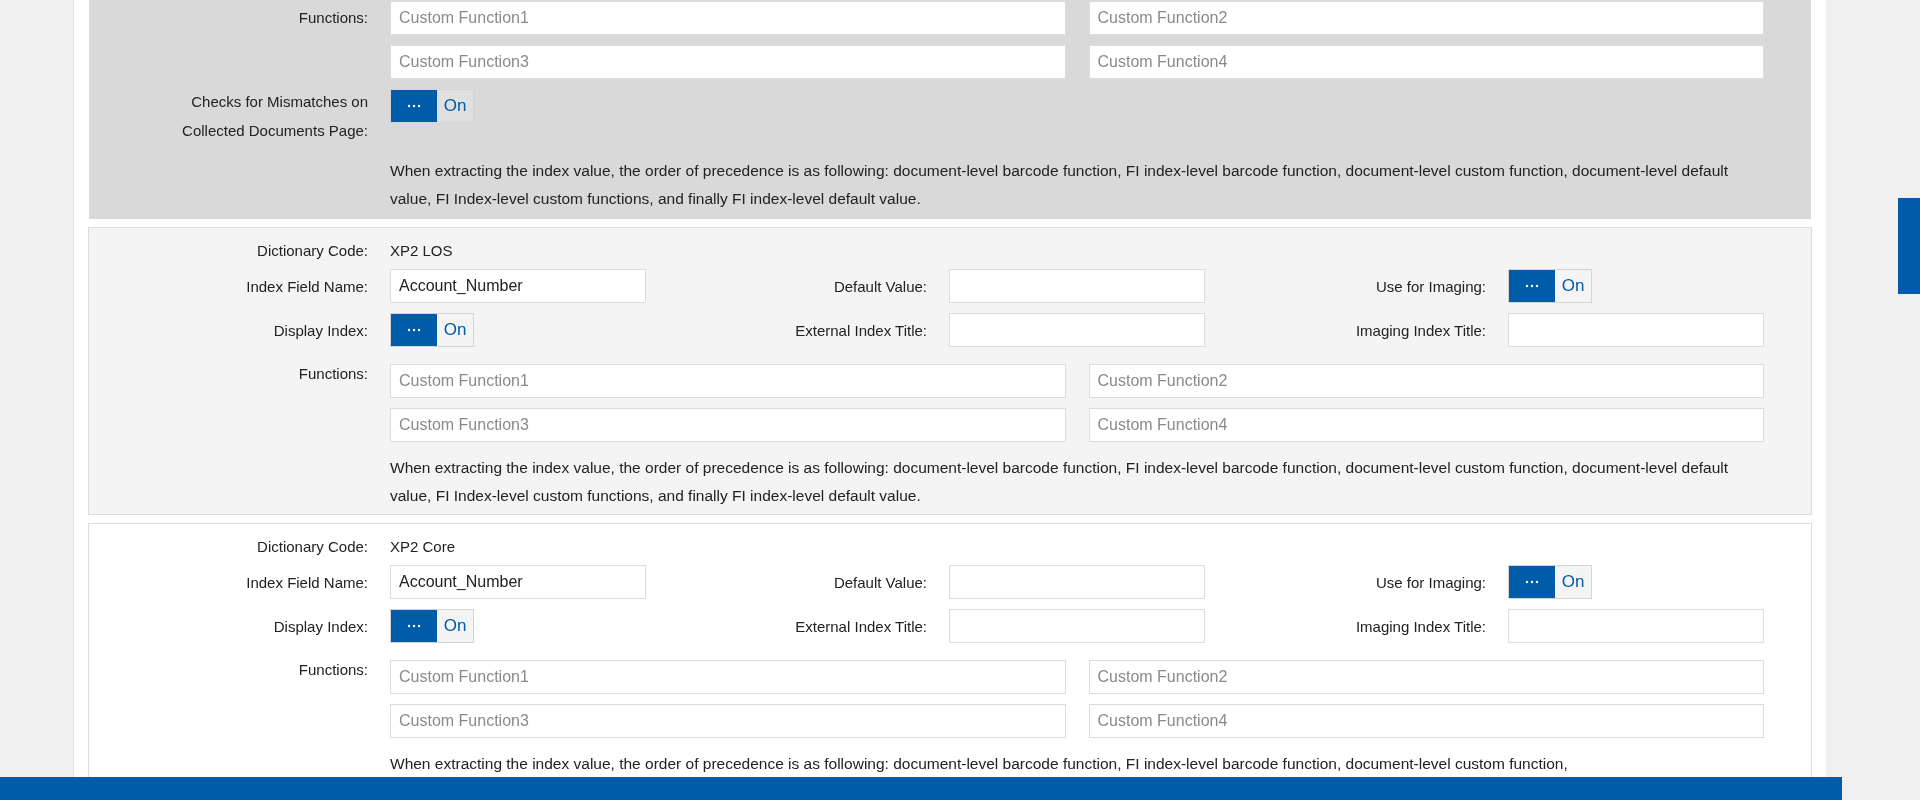  What do you see at coordinates (422, 250) in the screenshot?
I see `dictionary-code: XP2 LOS` at bounding box center [422, 250].